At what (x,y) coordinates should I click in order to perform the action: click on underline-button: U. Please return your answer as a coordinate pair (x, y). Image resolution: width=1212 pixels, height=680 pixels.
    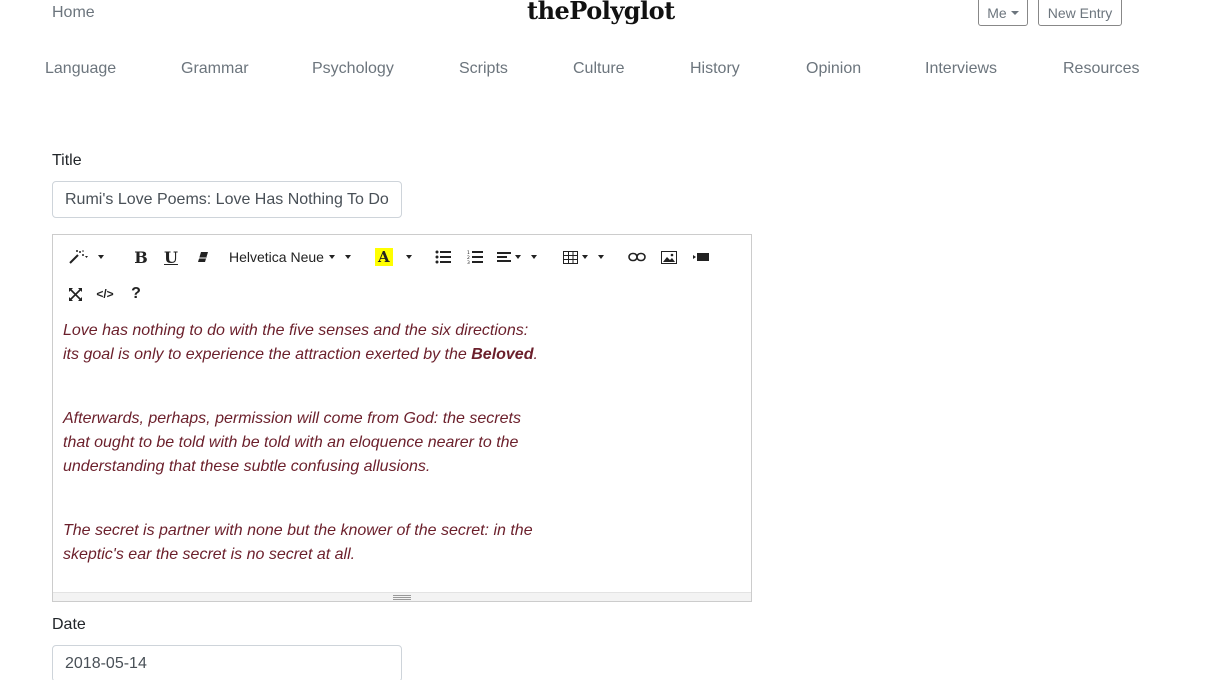
    Looking at the image, I should click on (171, 257).